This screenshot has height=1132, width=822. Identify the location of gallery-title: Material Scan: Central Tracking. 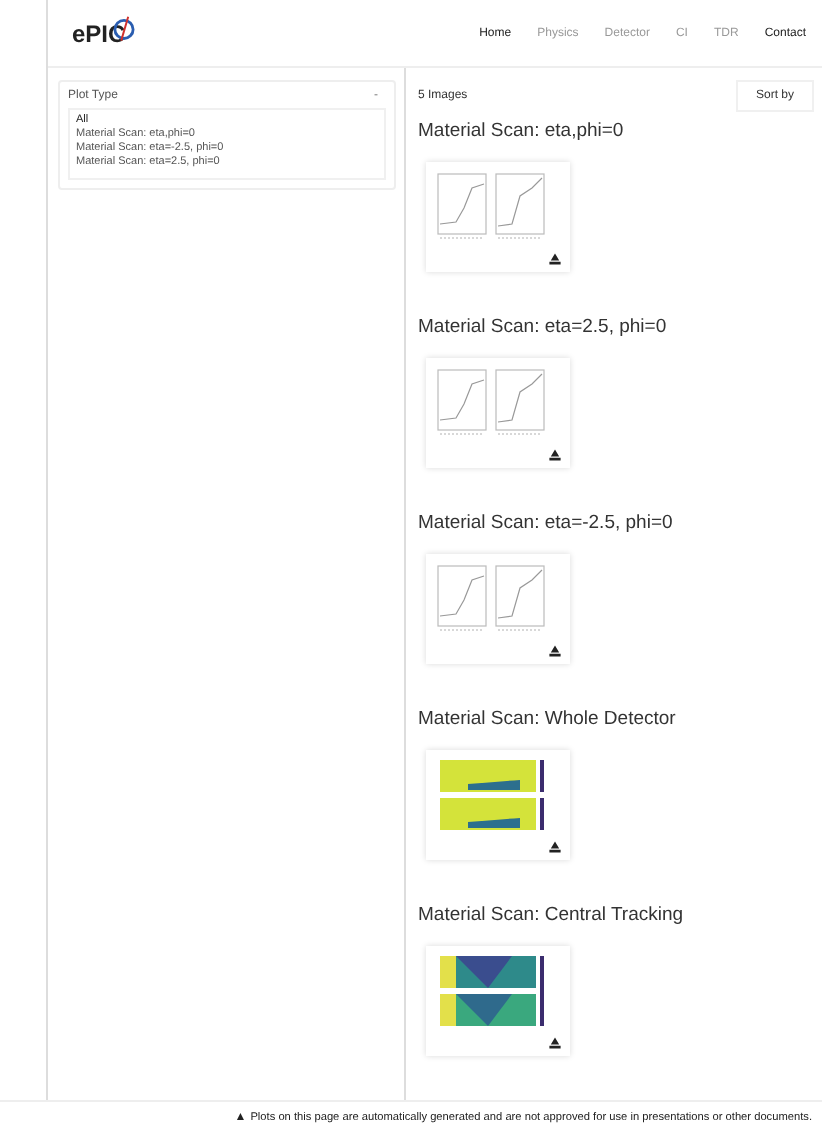
(552, 915).